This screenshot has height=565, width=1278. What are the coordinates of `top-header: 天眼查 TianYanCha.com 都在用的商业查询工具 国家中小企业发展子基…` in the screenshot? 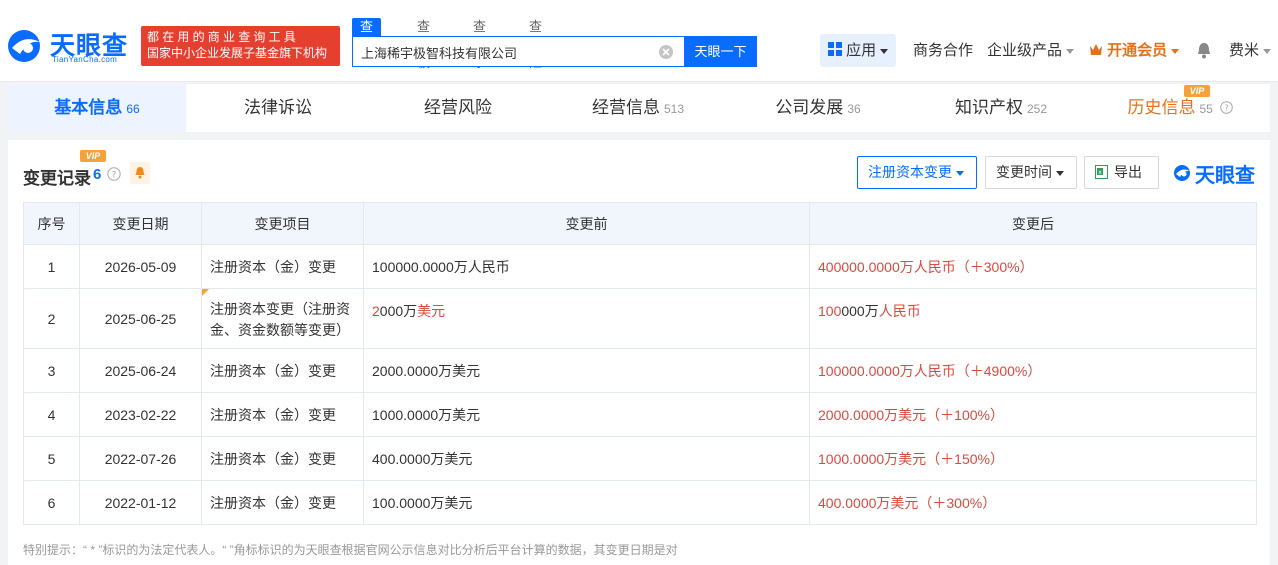 It's located at (639, 41).